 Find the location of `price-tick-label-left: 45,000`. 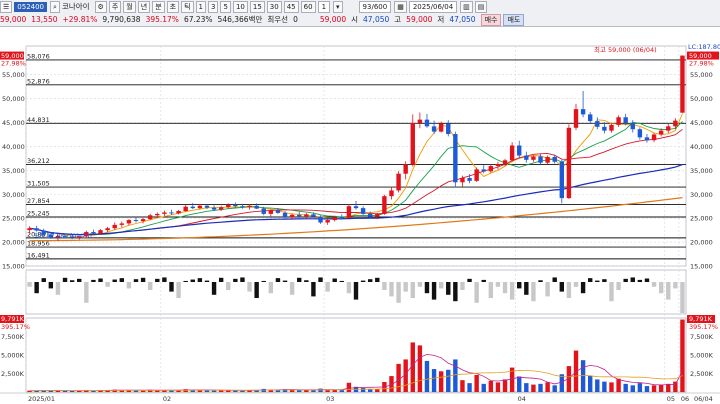

price-tick-label-left: 45,000 is located at coordinates (13, 123).